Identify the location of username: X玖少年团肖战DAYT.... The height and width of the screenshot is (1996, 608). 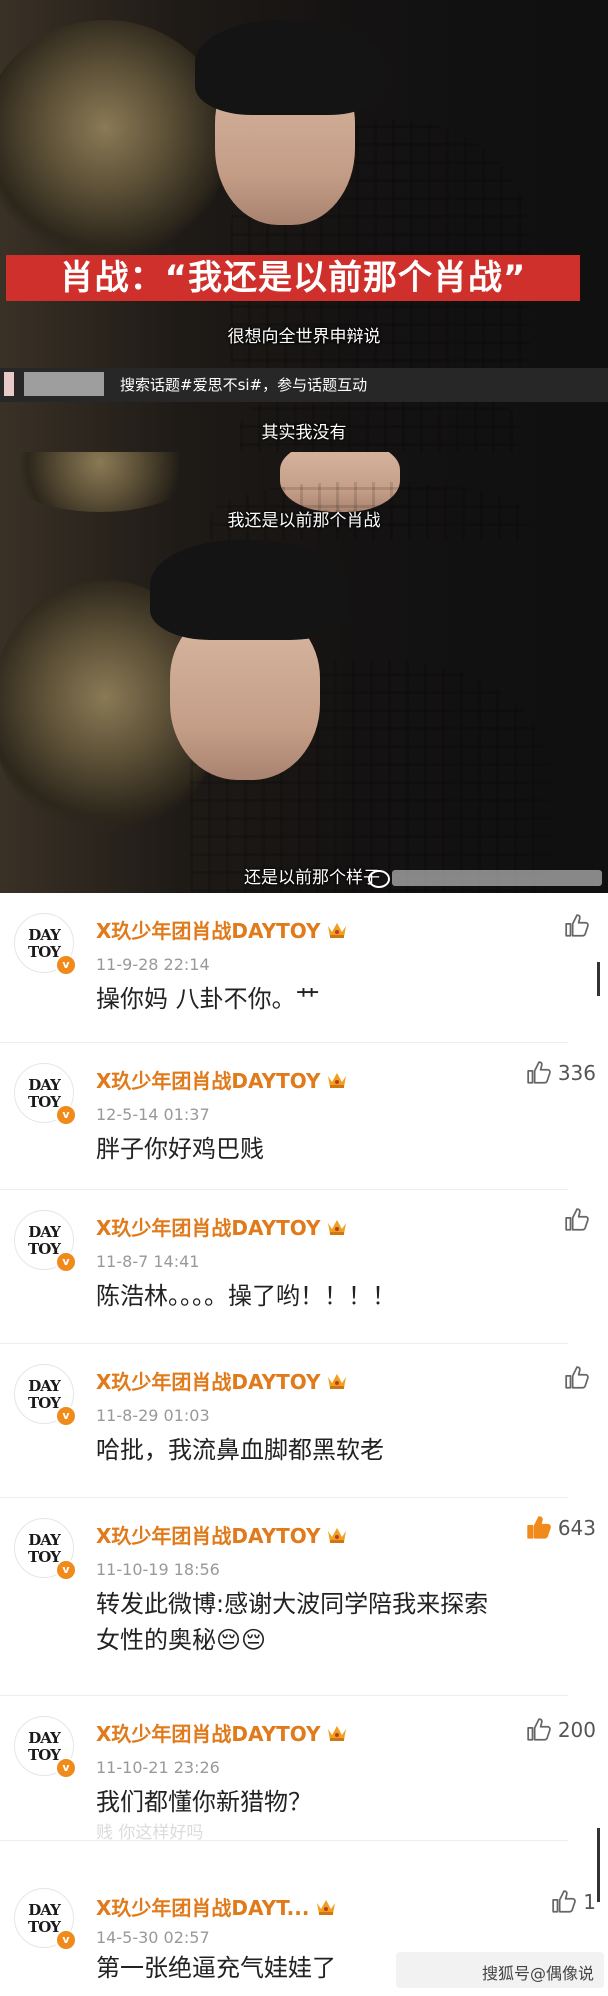
(216, 1906).